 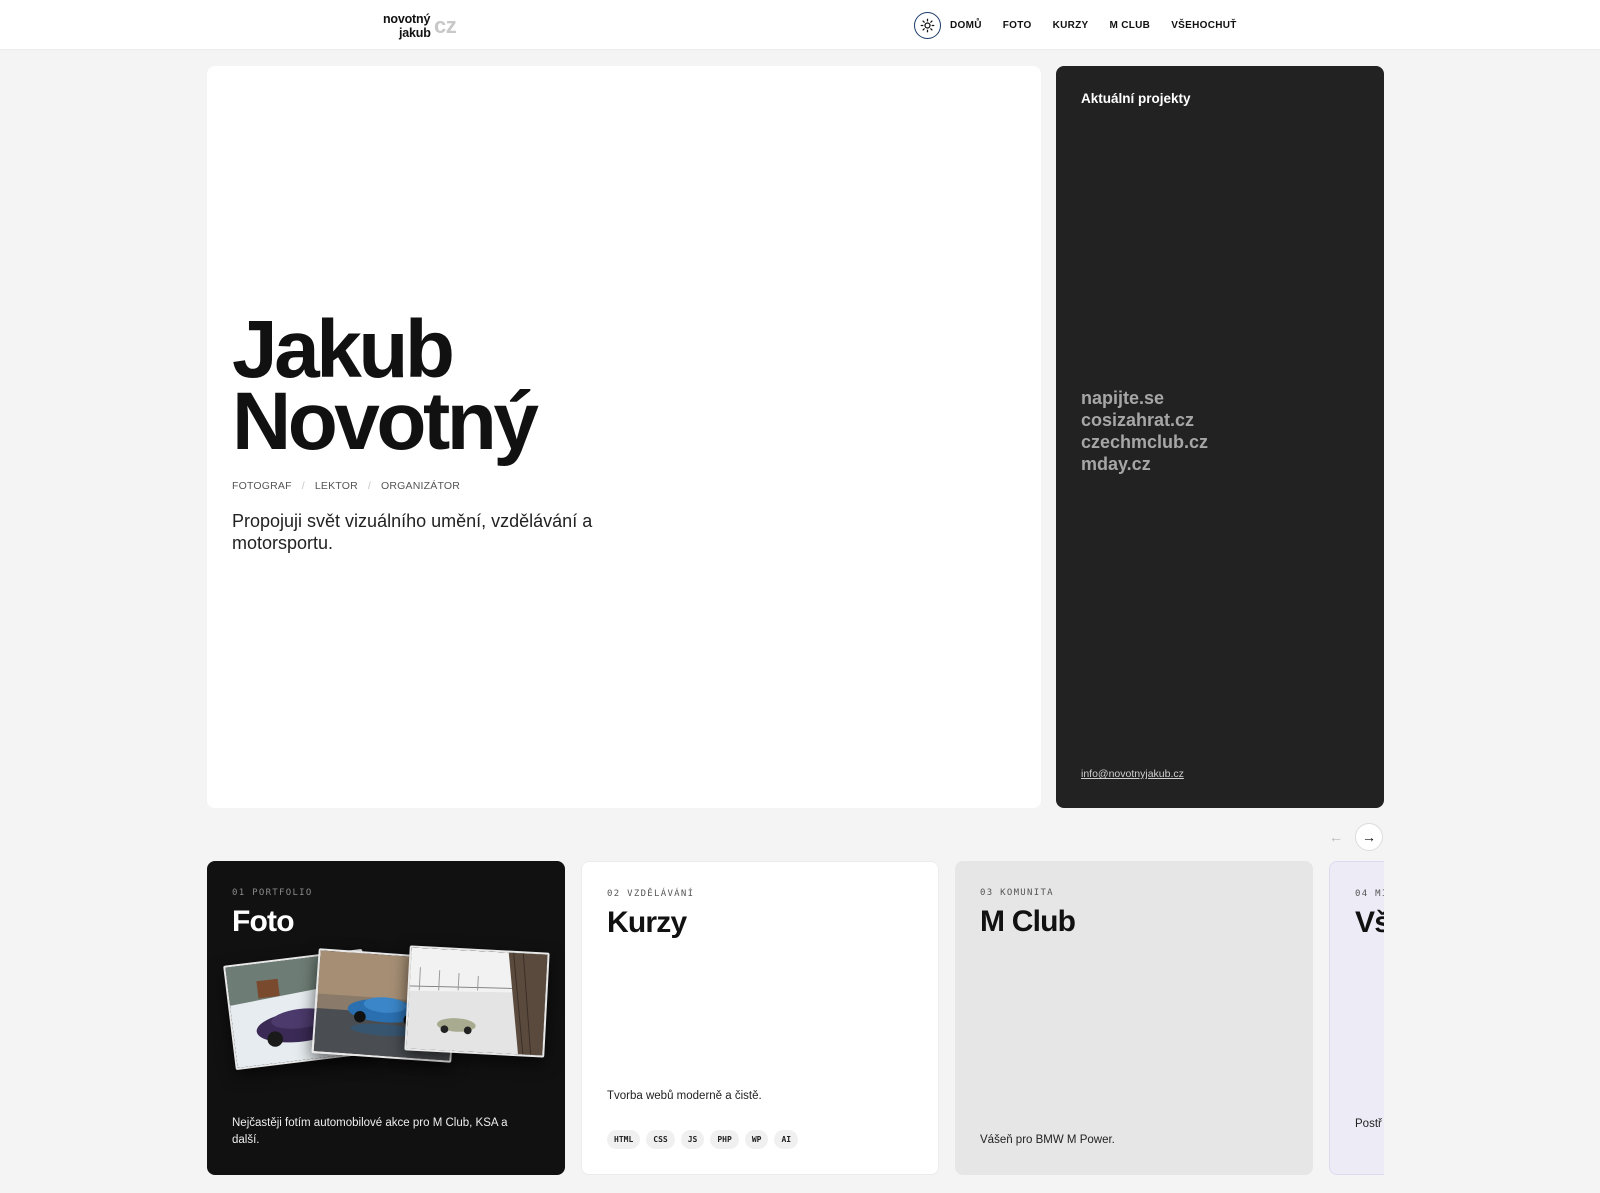 I want to click on arrow-right-icon: →, so click(x=1369, y=837).